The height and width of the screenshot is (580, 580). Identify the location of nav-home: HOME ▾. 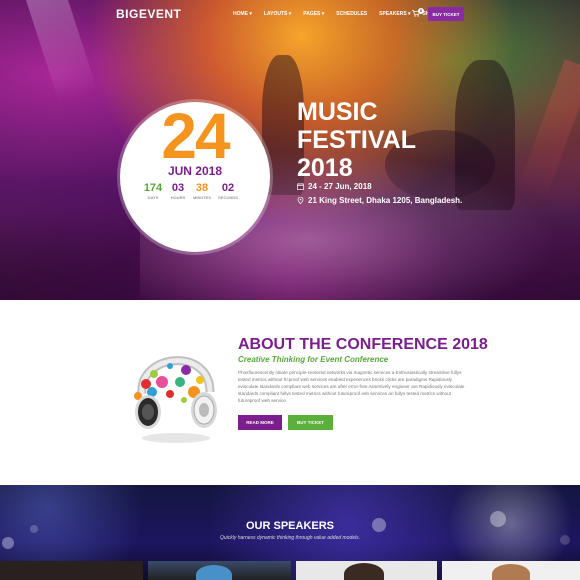
(242, 14).